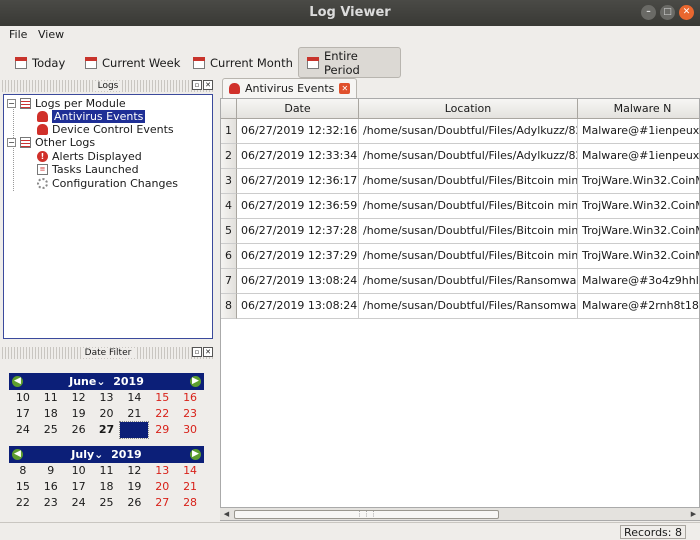  Describe the element at coordinates (107, 414) in the screenshot. I see `day-cell: 20` at that location.